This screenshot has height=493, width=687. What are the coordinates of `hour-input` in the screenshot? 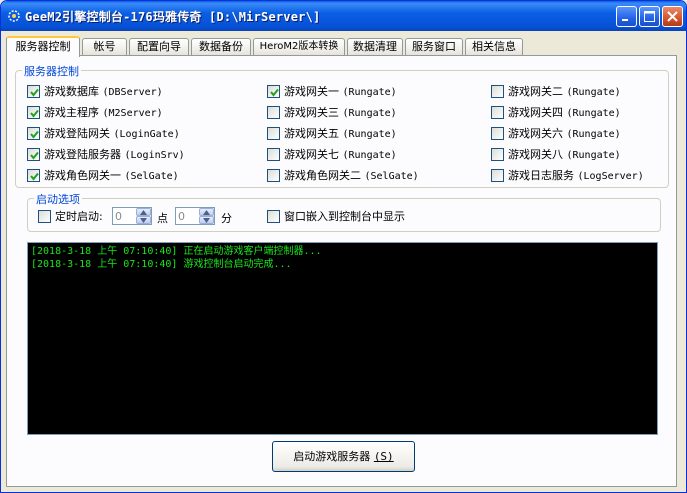 It's located at (126, 216).